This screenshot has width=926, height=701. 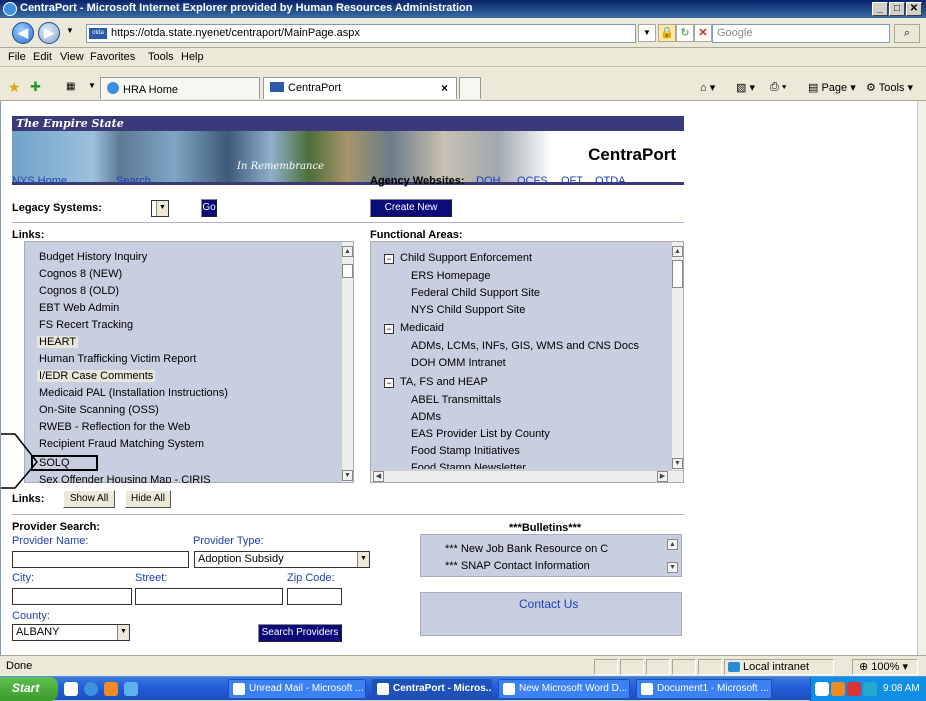 What do you see at coordinates (23, 33) in the screenshot?
I see `back-button: ◀` at bounding box center [23, 33].